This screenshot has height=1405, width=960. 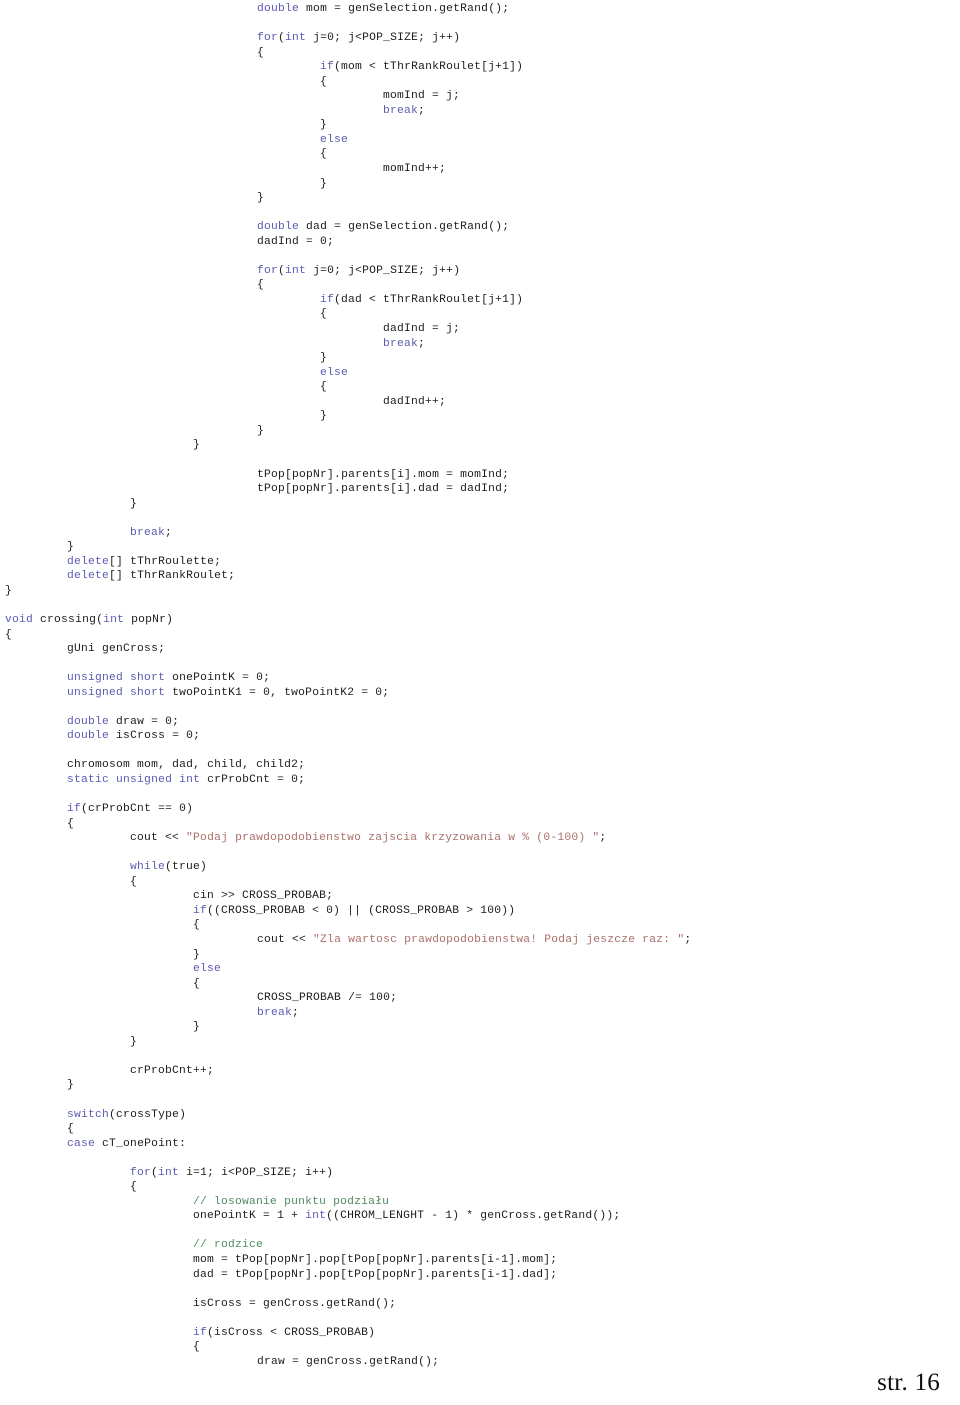 I want to click on code-line: for(int j=0; j<POP_SIZE; j++), so click(x=480, y=271).